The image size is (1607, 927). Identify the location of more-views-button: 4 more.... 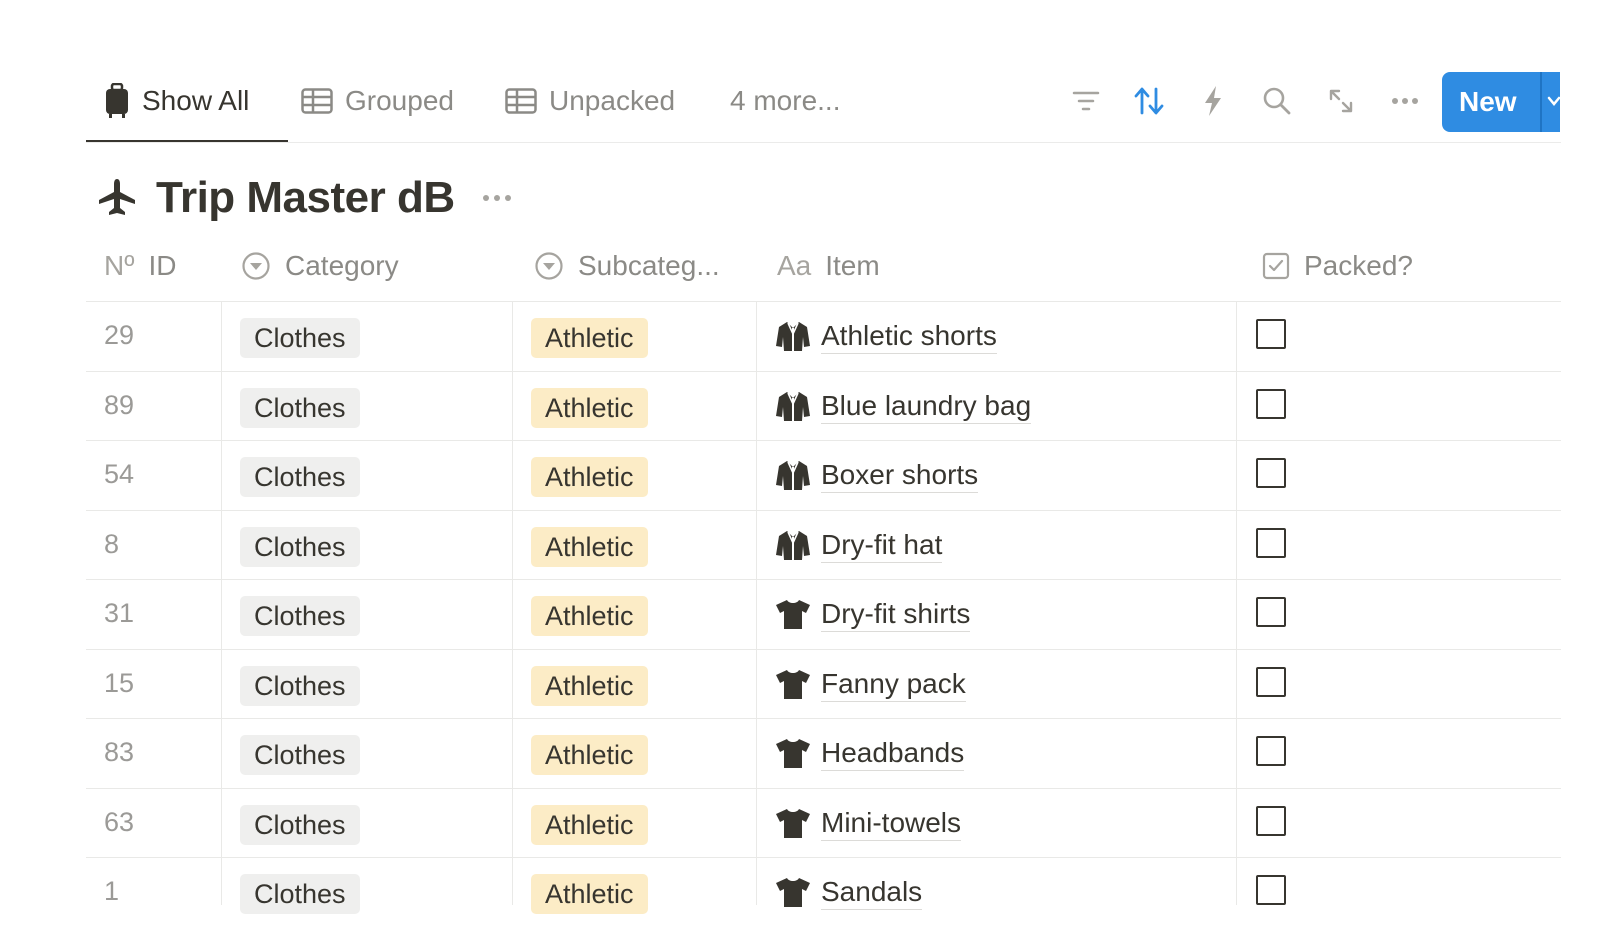
(785, 101).